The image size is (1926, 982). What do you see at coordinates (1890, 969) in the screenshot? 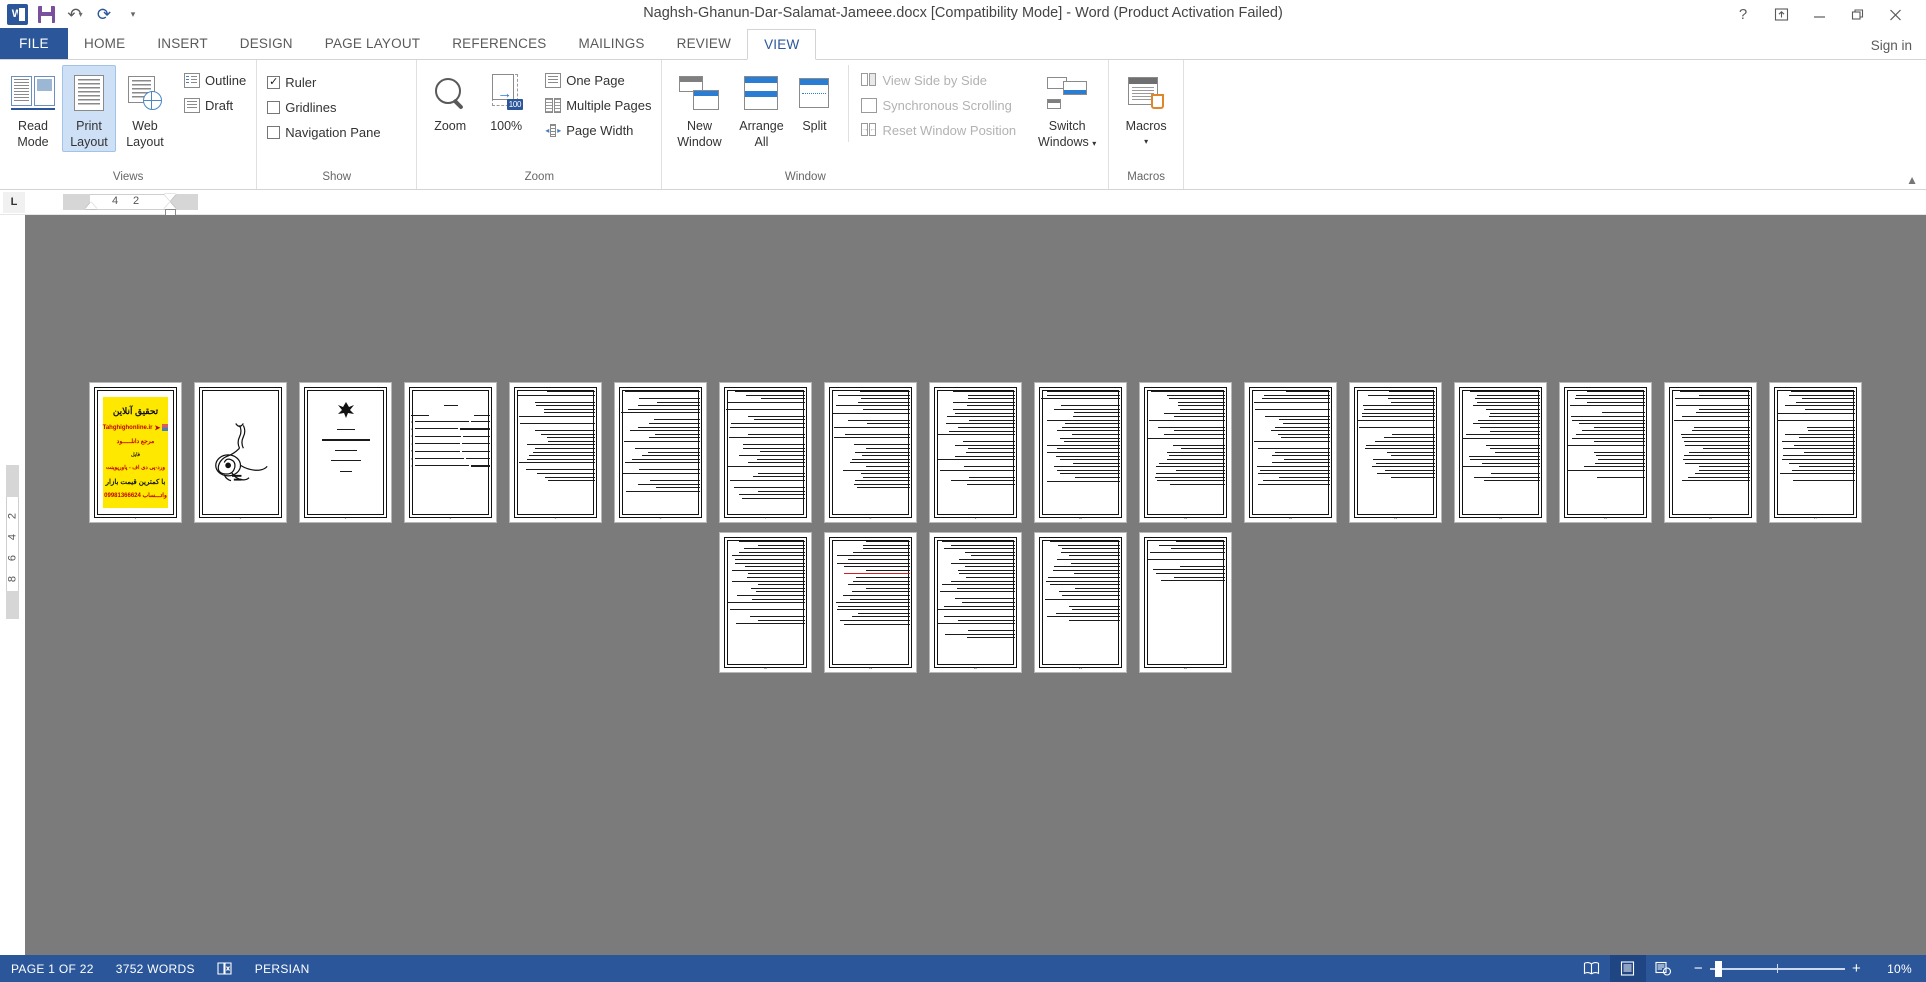
I see `zoom-level-label: 10%` at bounding box center [1890, 969].